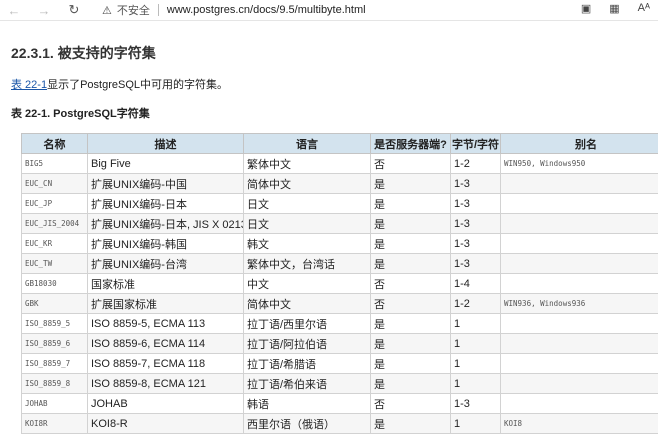 The width and height of the screenshot is (658, 434). I want to click on cell-name: GB18030, so click(55, 284).